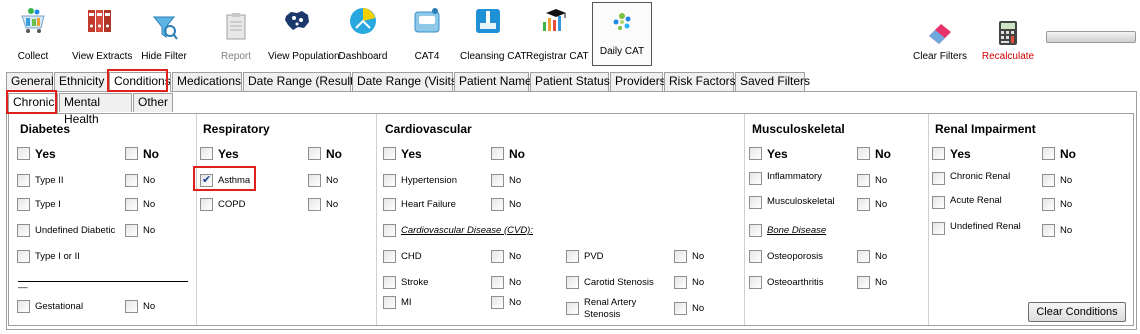 This screenshot has height=334, width=1140. What do you see at coordinates (389, 230) in the screenshot?
I see `cvd-checkbox` at bounding box center [389, 230].